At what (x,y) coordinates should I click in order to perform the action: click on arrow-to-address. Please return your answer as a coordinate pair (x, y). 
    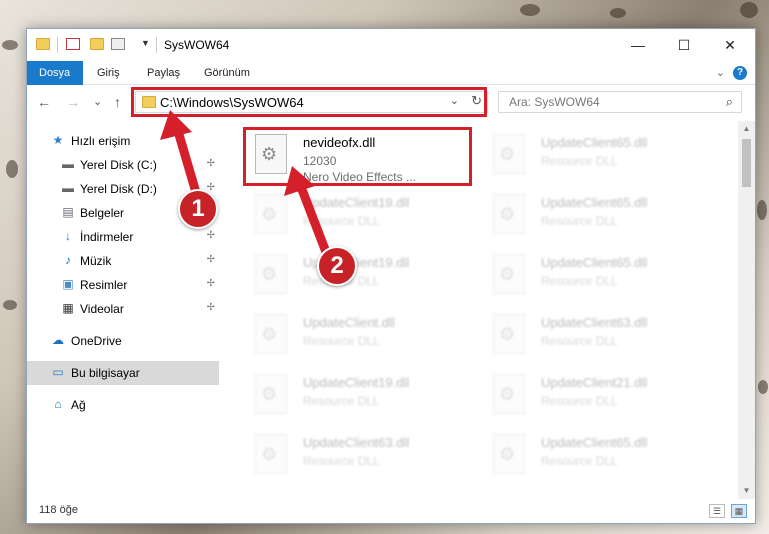
    Looking at the image, I should click on (181, 155).